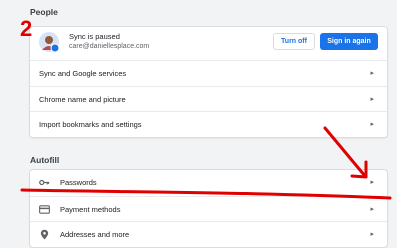 This screenshot has height=248, width=397. Describe the element at coordinates (83, 73) in the screenshot. I see `row-label: Sync and Google services` at that location.